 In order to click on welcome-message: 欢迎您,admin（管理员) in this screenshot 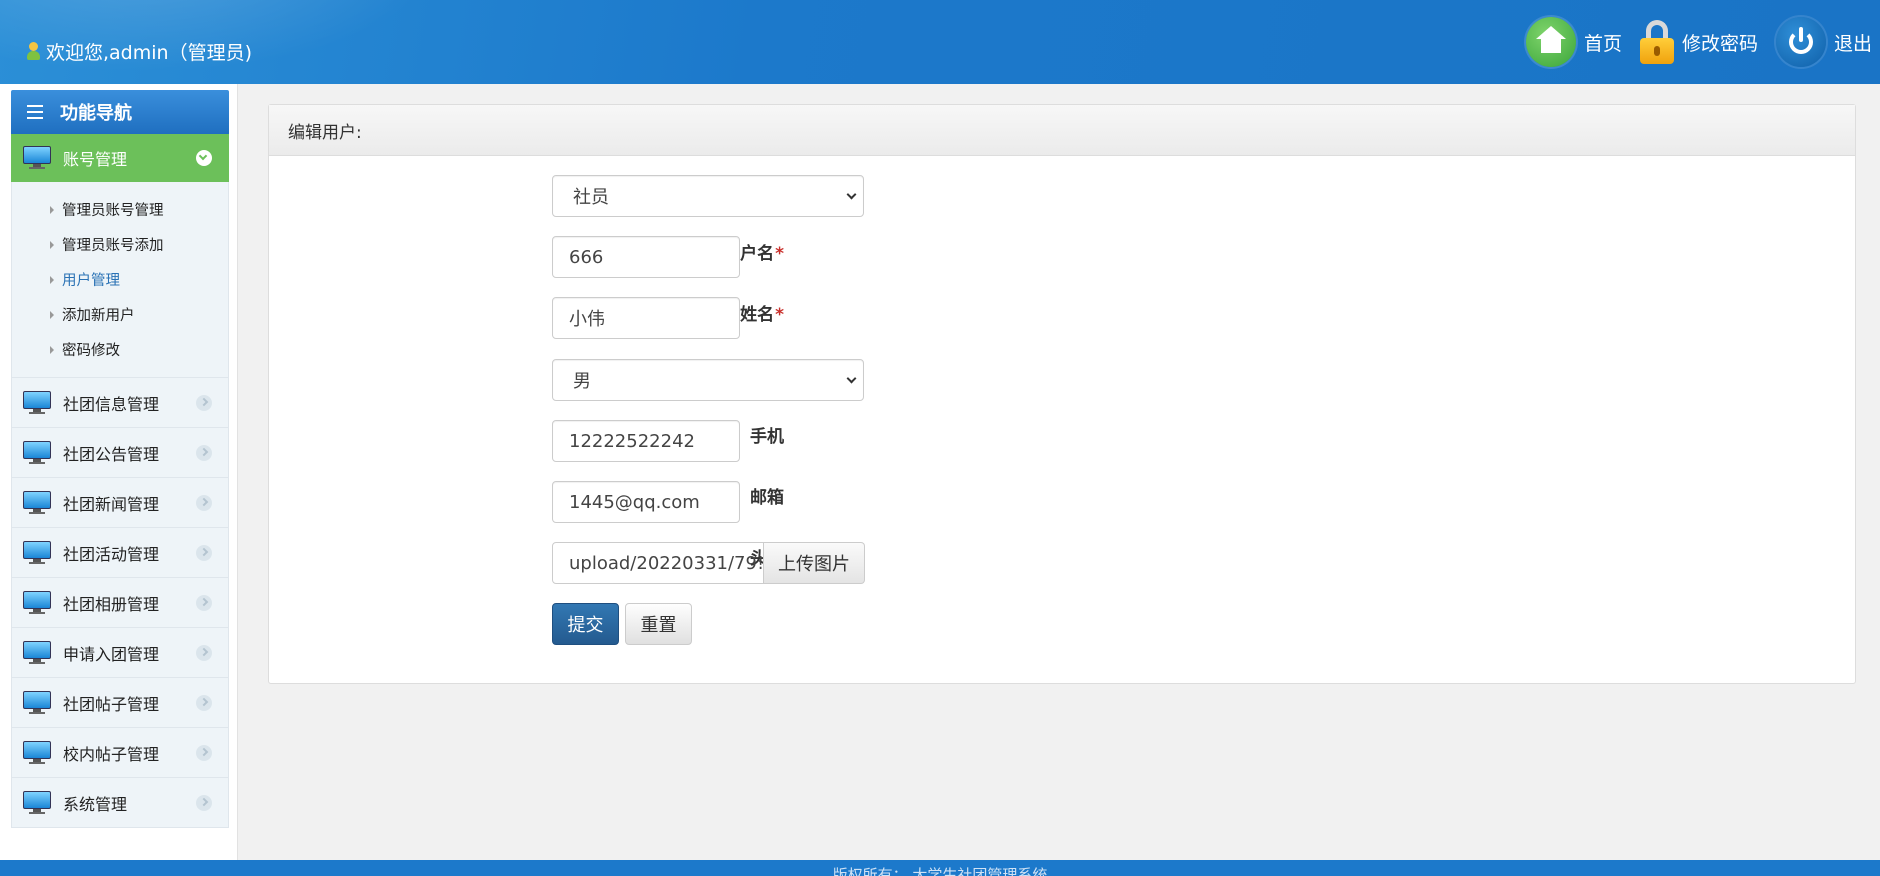, I will do `click(139, 51)`.